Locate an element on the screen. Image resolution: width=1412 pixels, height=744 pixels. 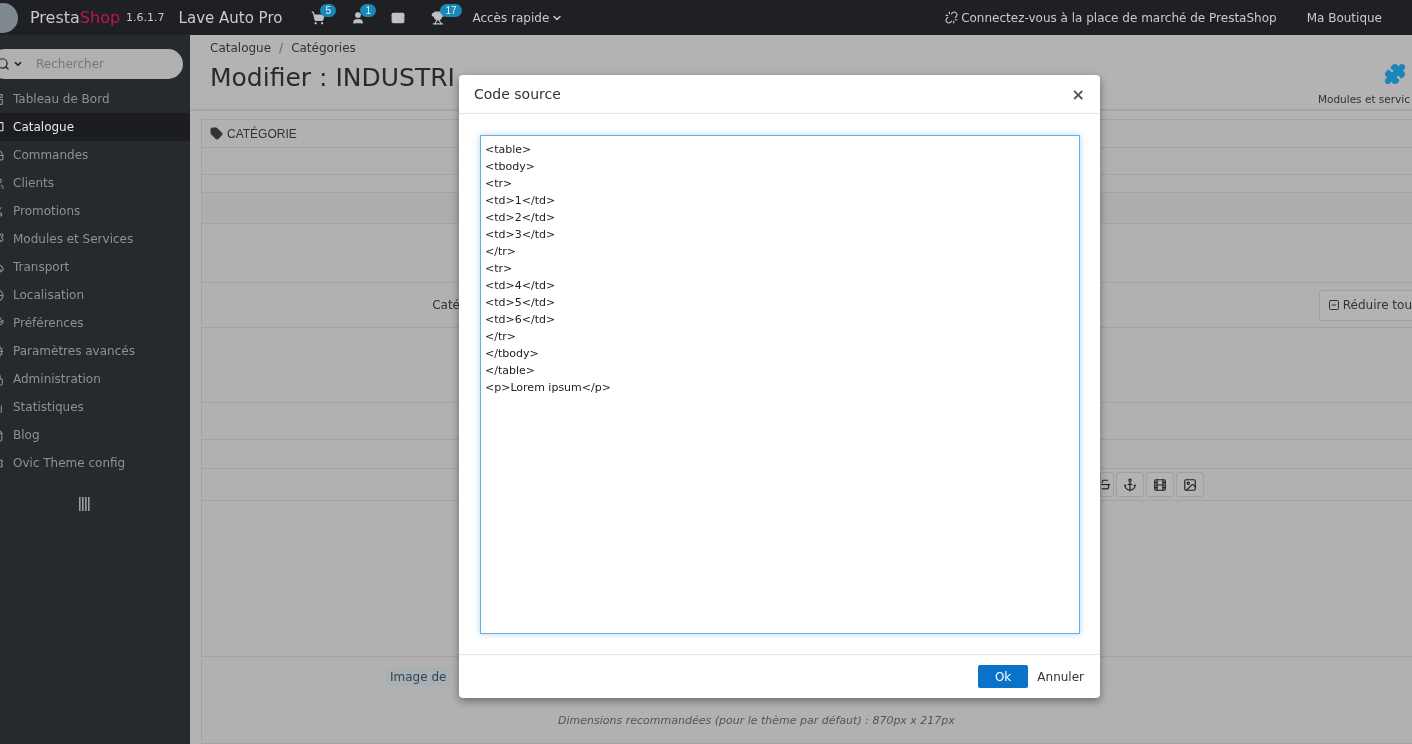
cart-notification-button: 5 is located at coordinates (318, 17).